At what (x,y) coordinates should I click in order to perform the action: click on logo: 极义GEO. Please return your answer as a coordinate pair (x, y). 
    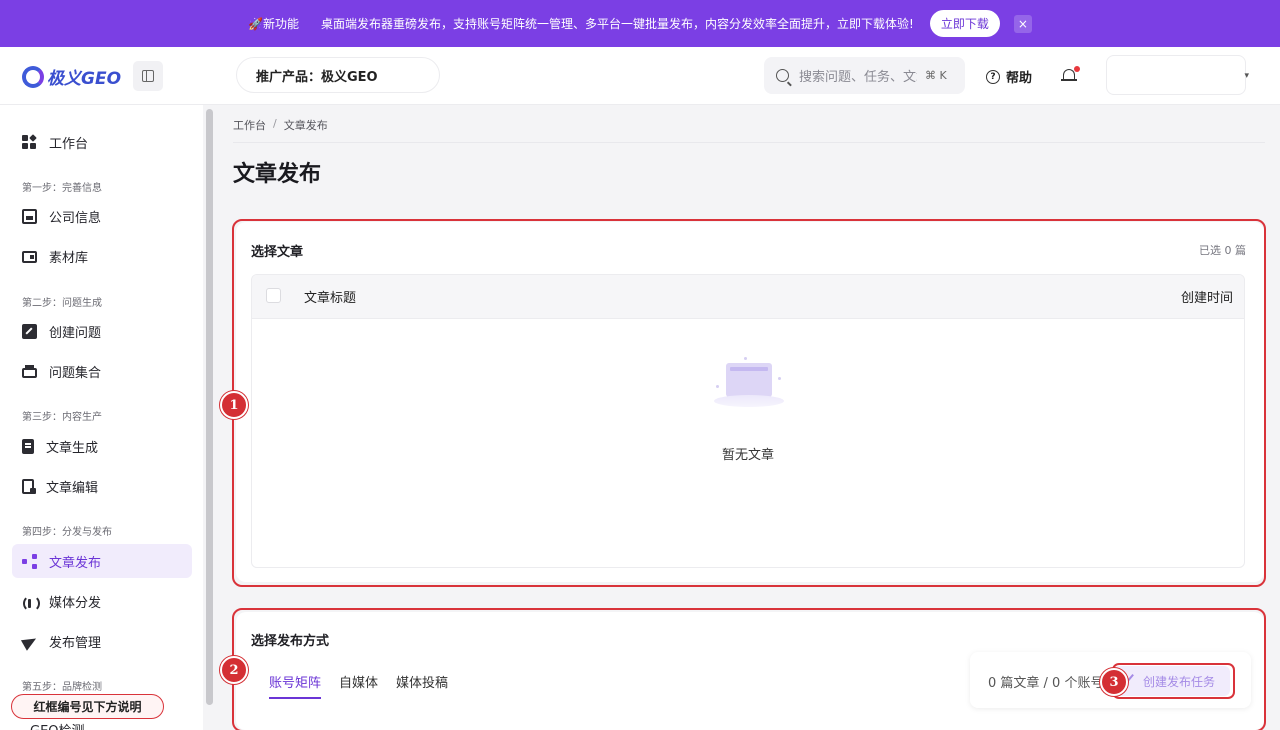
    Looking at the image, I should click on (71, 76).